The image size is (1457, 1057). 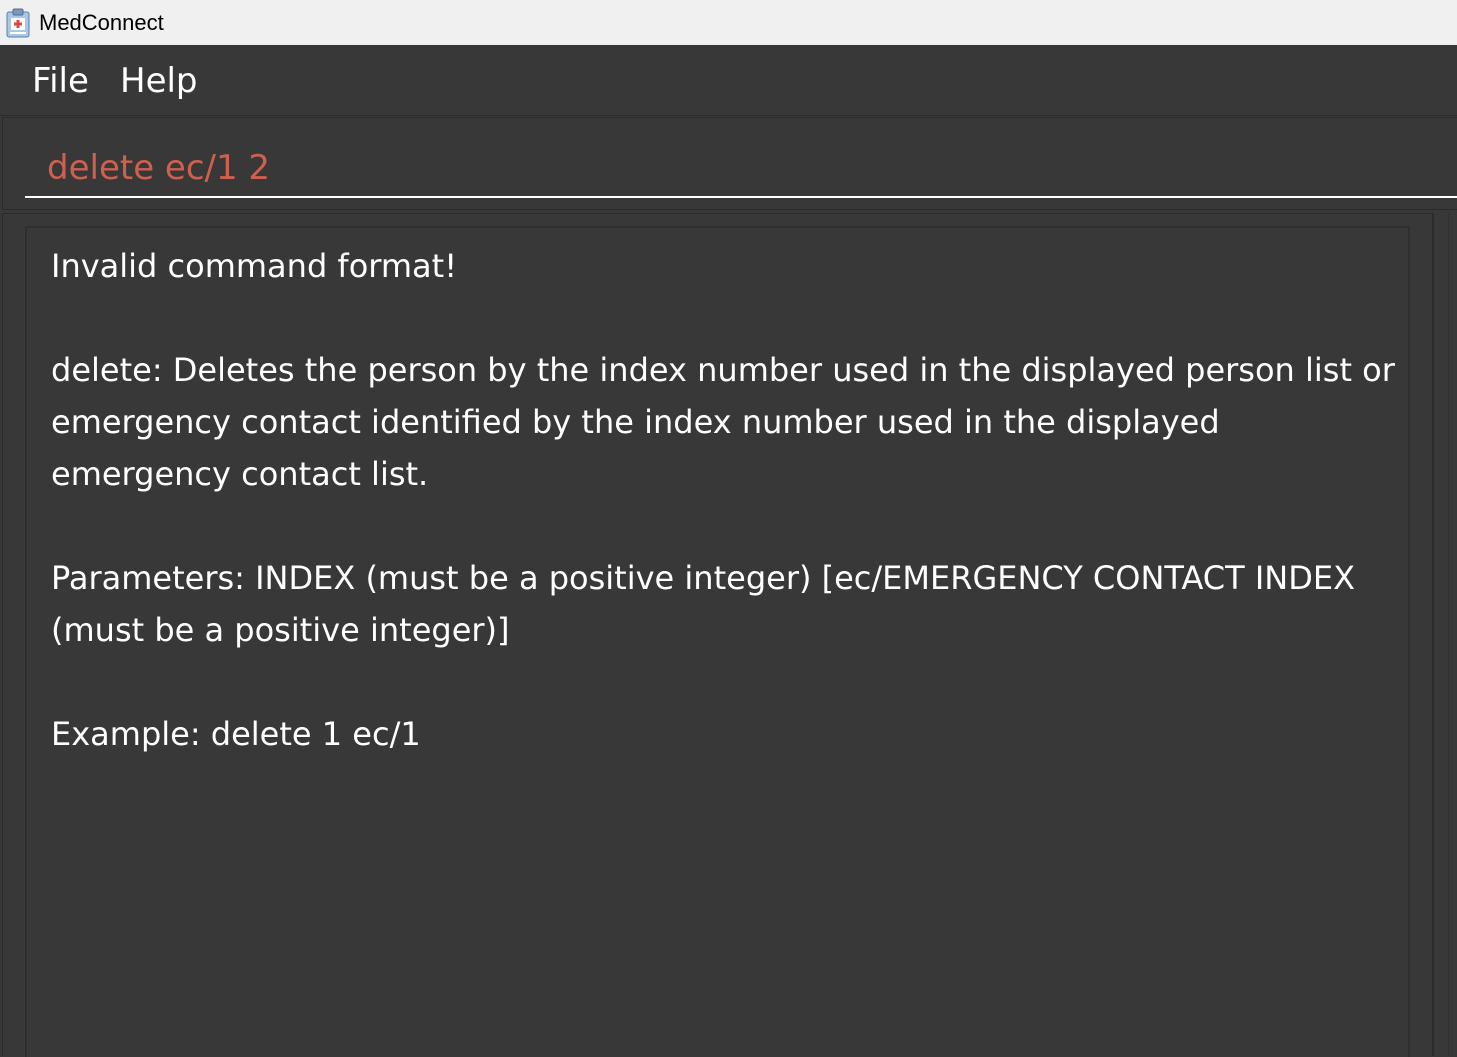 What do you see at coordinates (728, 22) in the screenshot?
I see `window-titlebar: MedConnect` at bounding box center [728, 22].